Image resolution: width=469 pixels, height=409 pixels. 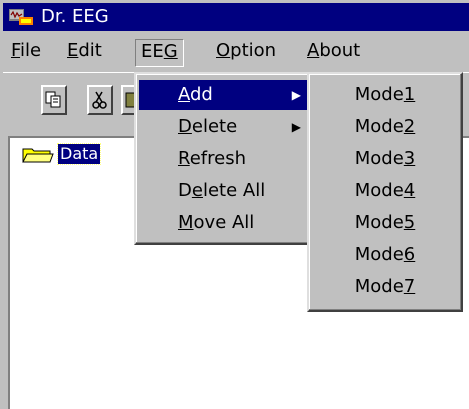 What do you see at coordinates (79, 154) in the screenshot?
I see `tree-item-label: Data` at bounding box center [79, 154].